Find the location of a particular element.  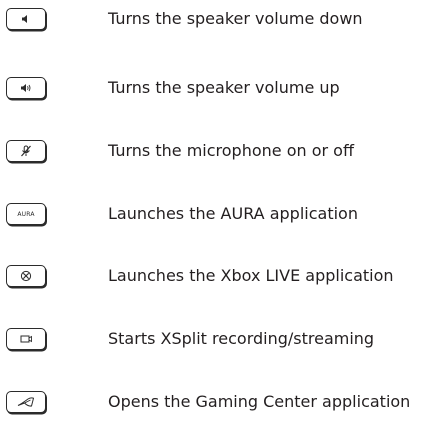

hotkey-description: Turns the microphone on or off is located at coordinates (231, 150).